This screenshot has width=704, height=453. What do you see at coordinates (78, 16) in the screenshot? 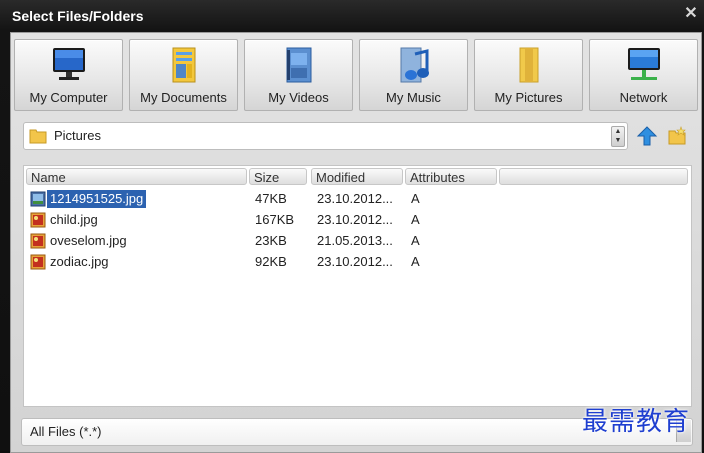
I see `dialog-title: Select Files/Folders` at bounding box center [78, 16].